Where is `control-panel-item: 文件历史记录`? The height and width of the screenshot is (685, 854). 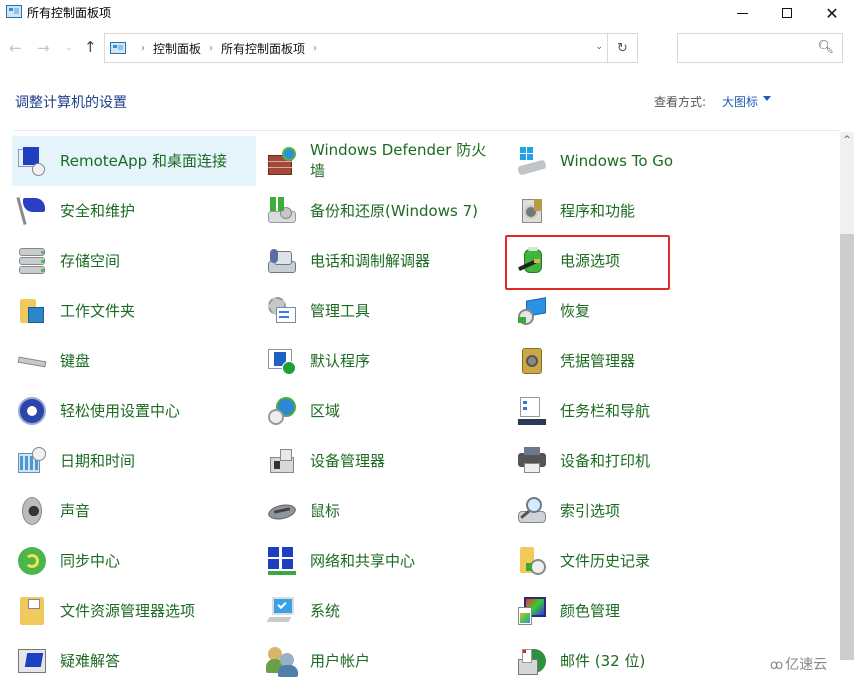
control-panel-item: 文件历史记录 is located at coordinates (634, 561).